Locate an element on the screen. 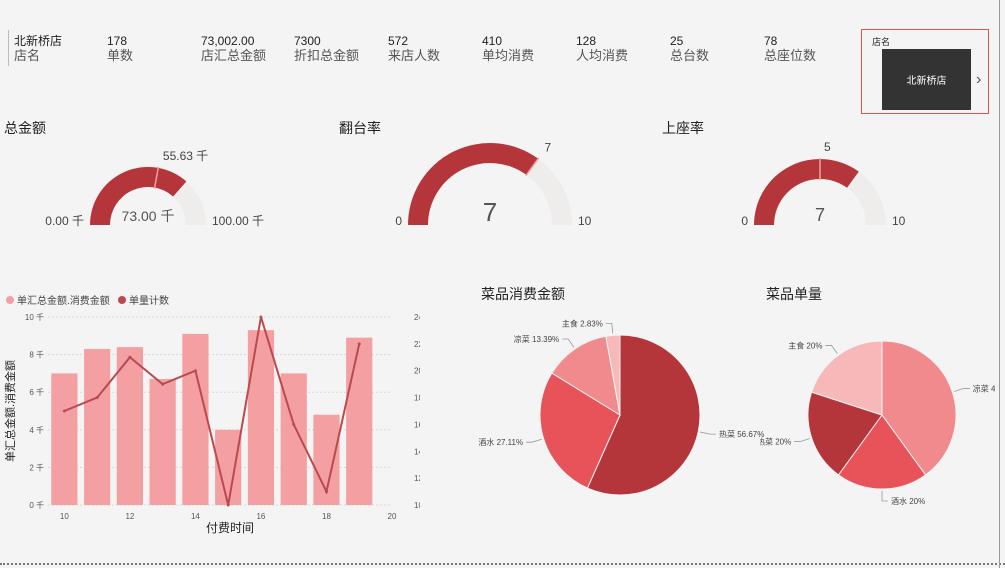 This screenshot has height=568, width=1005. kpi-avg-per-person: 128 人均消费 is located at coordinates (602, 49).